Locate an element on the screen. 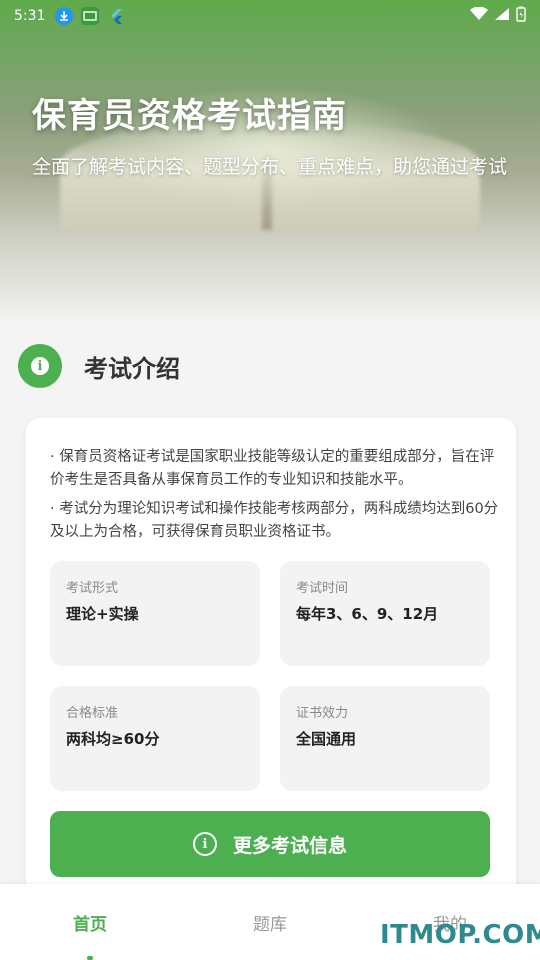 The height and width of the screenshot is (960, 540). tab-home: 首页 is located at coordinates (90, 922).